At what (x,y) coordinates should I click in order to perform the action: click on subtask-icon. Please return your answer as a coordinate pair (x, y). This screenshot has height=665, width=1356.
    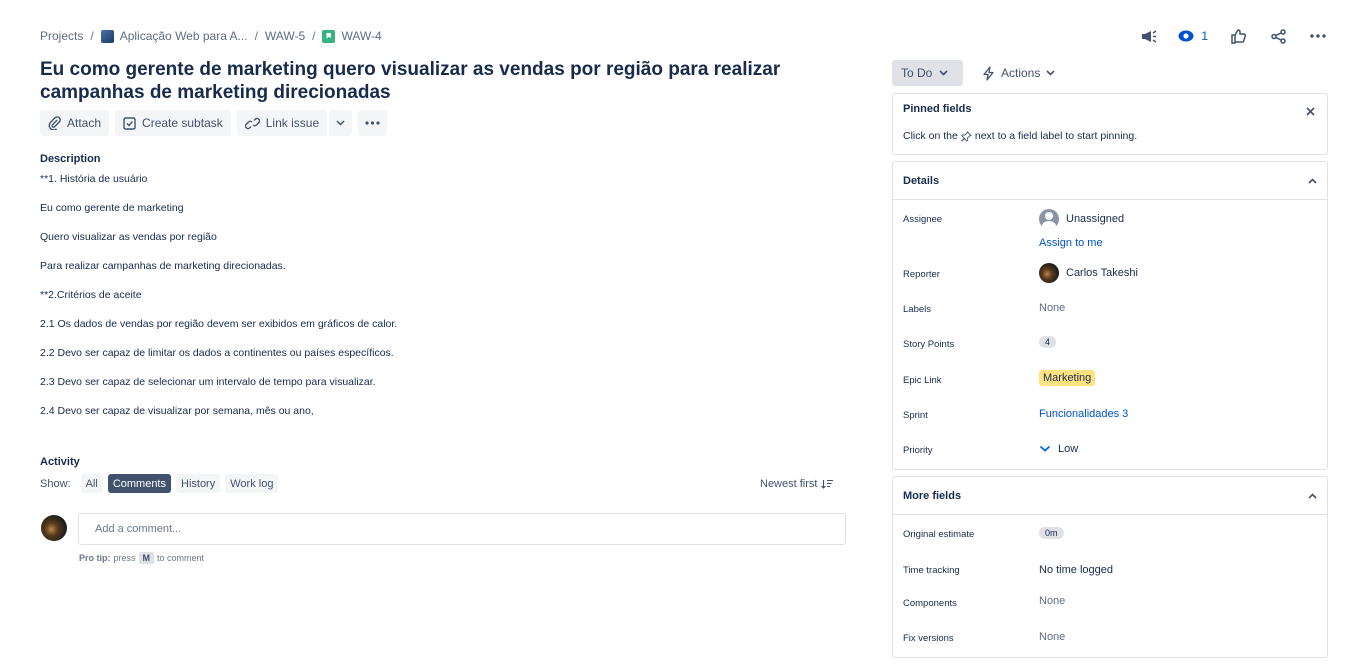
    Looking at the image, I should click on (129, 123).